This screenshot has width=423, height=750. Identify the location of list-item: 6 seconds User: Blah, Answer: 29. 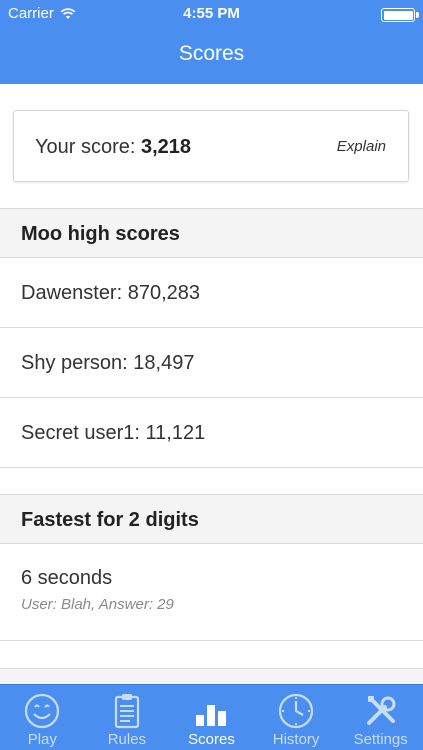
(211, 592).